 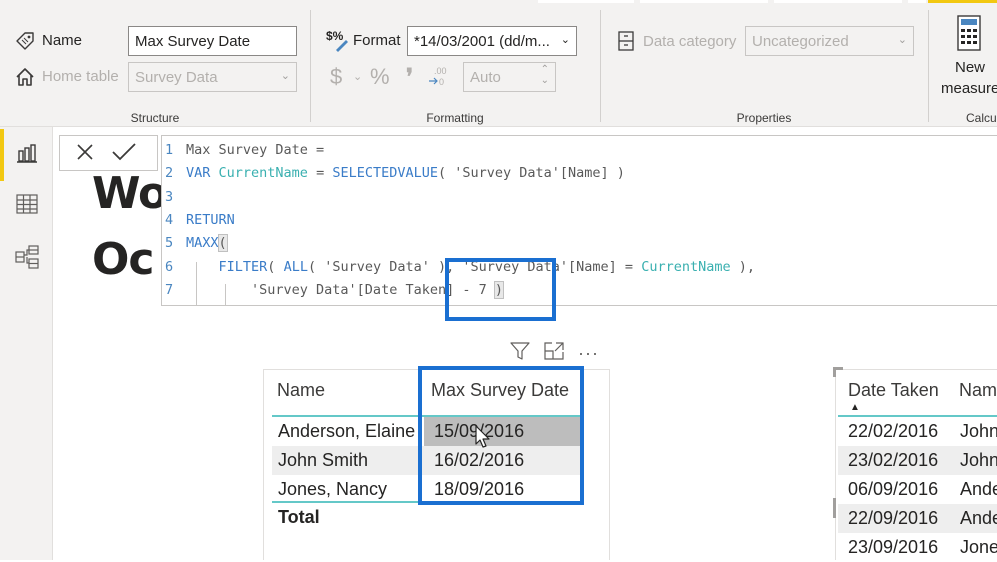 What do you see at coordinates (969, 33) in the screenshot?
I see `calculator-icon` at bounding box center [969, 33].